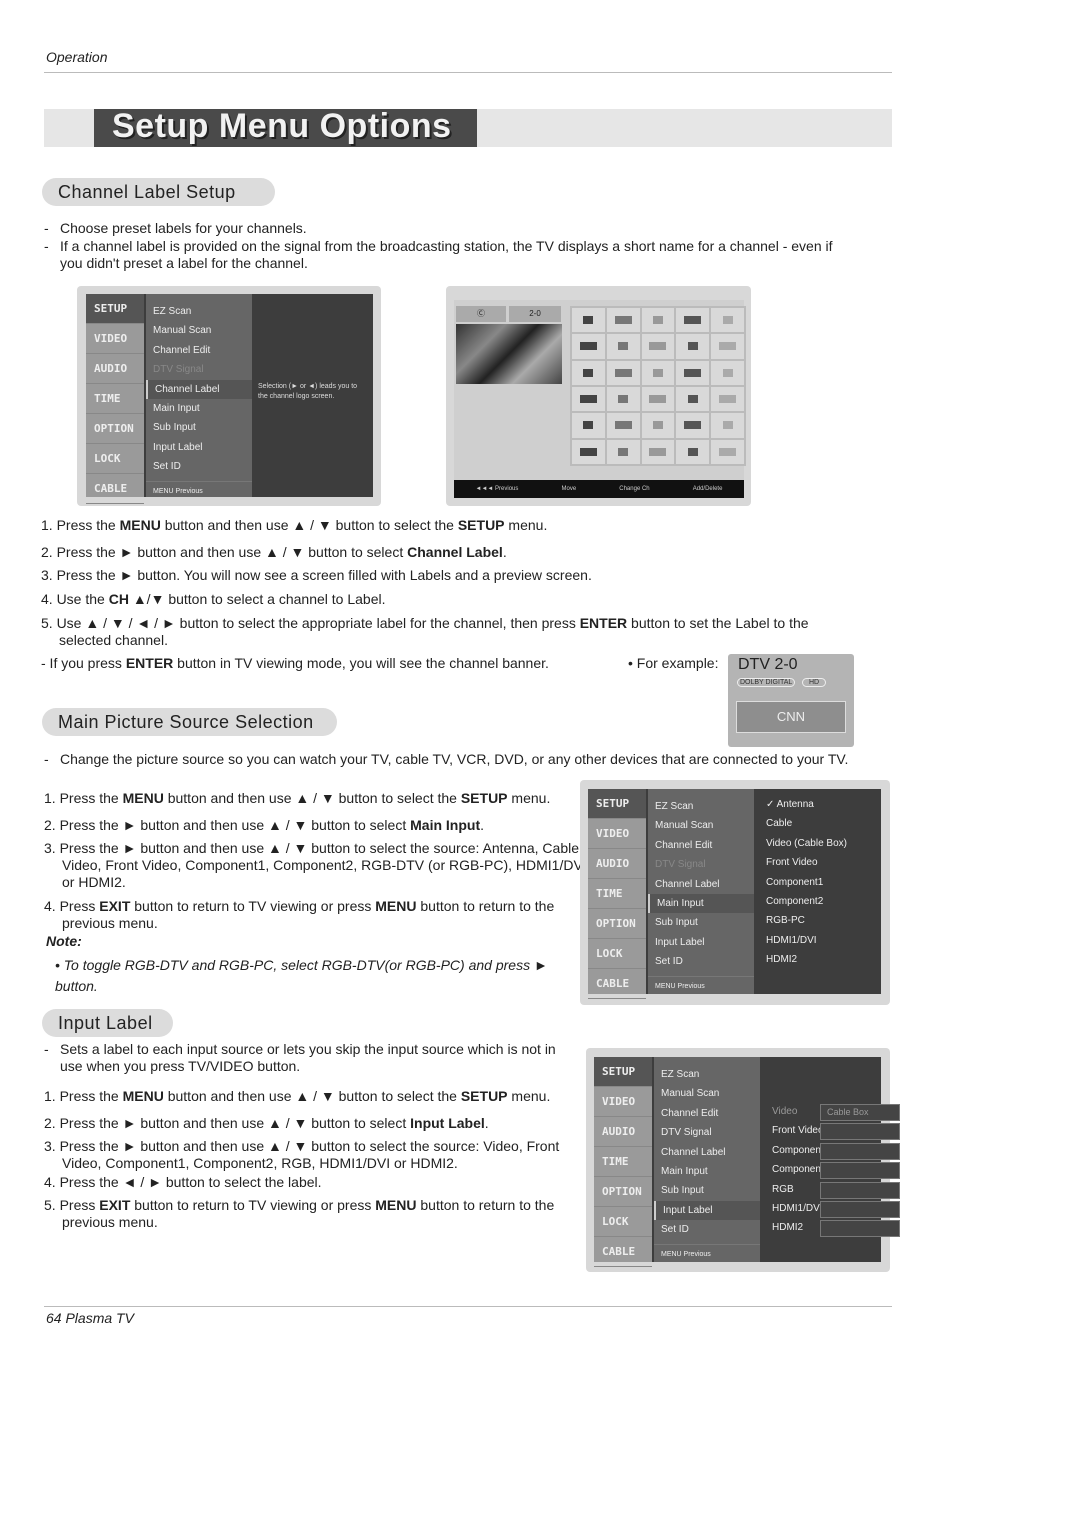 This screenshot has width=1080, height=1528. Describe the element at coordinates (77, 57) in the screenshot. I see `section-header: Operation` at that location.